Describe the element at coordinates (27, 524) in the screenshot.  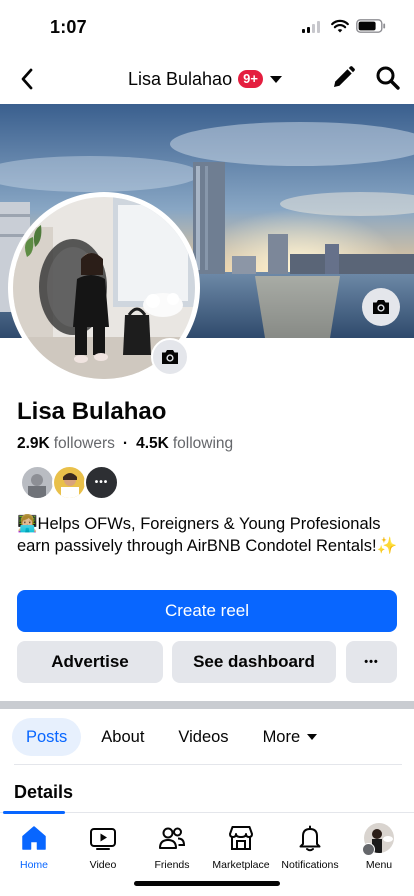
I see `bio-emoji: 👩🏼‍💻` at that location.